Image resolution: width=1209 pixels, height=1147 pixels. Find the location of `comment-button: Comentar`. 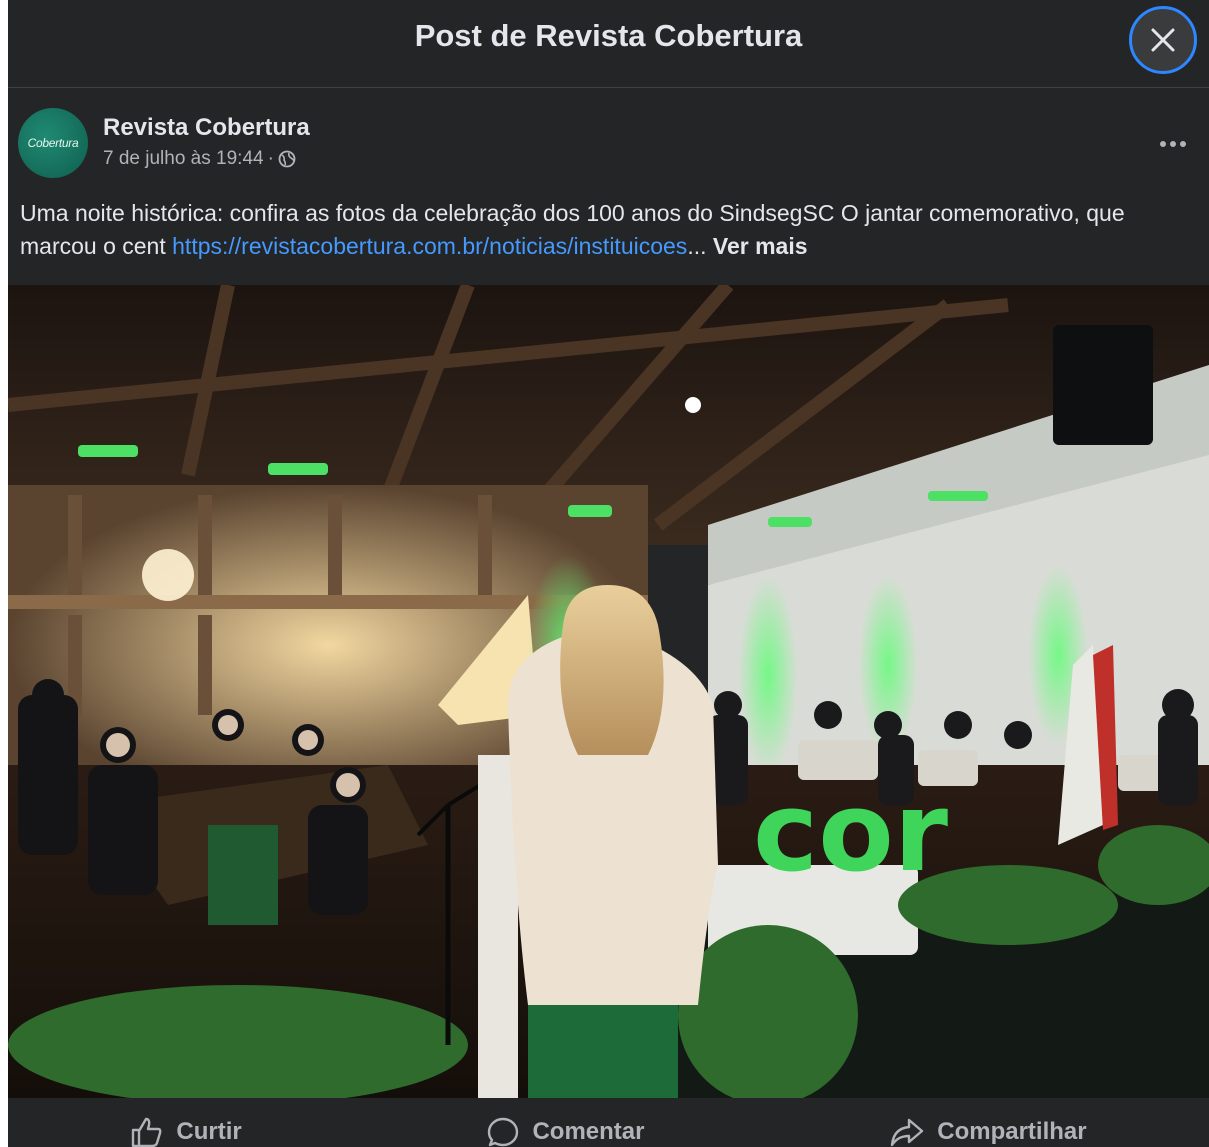

comment-button: Comentar is located at coordinates (565, 1122).